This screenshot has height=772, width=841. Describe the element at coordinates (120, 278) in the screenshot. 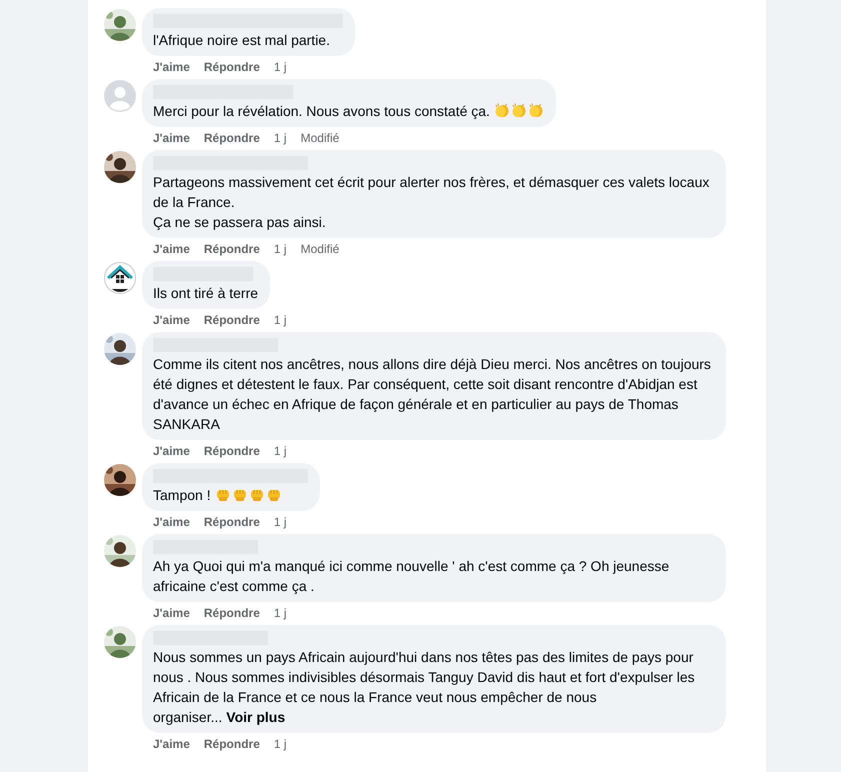

I see `house-icon` at that location.